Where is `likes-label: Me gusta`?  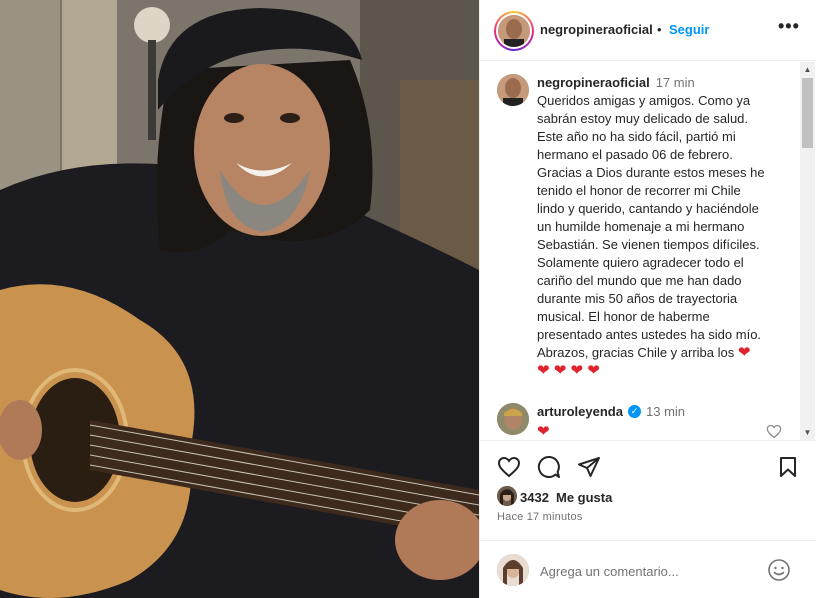 likes-label: Me gusta is located at coordinates (584, 497).